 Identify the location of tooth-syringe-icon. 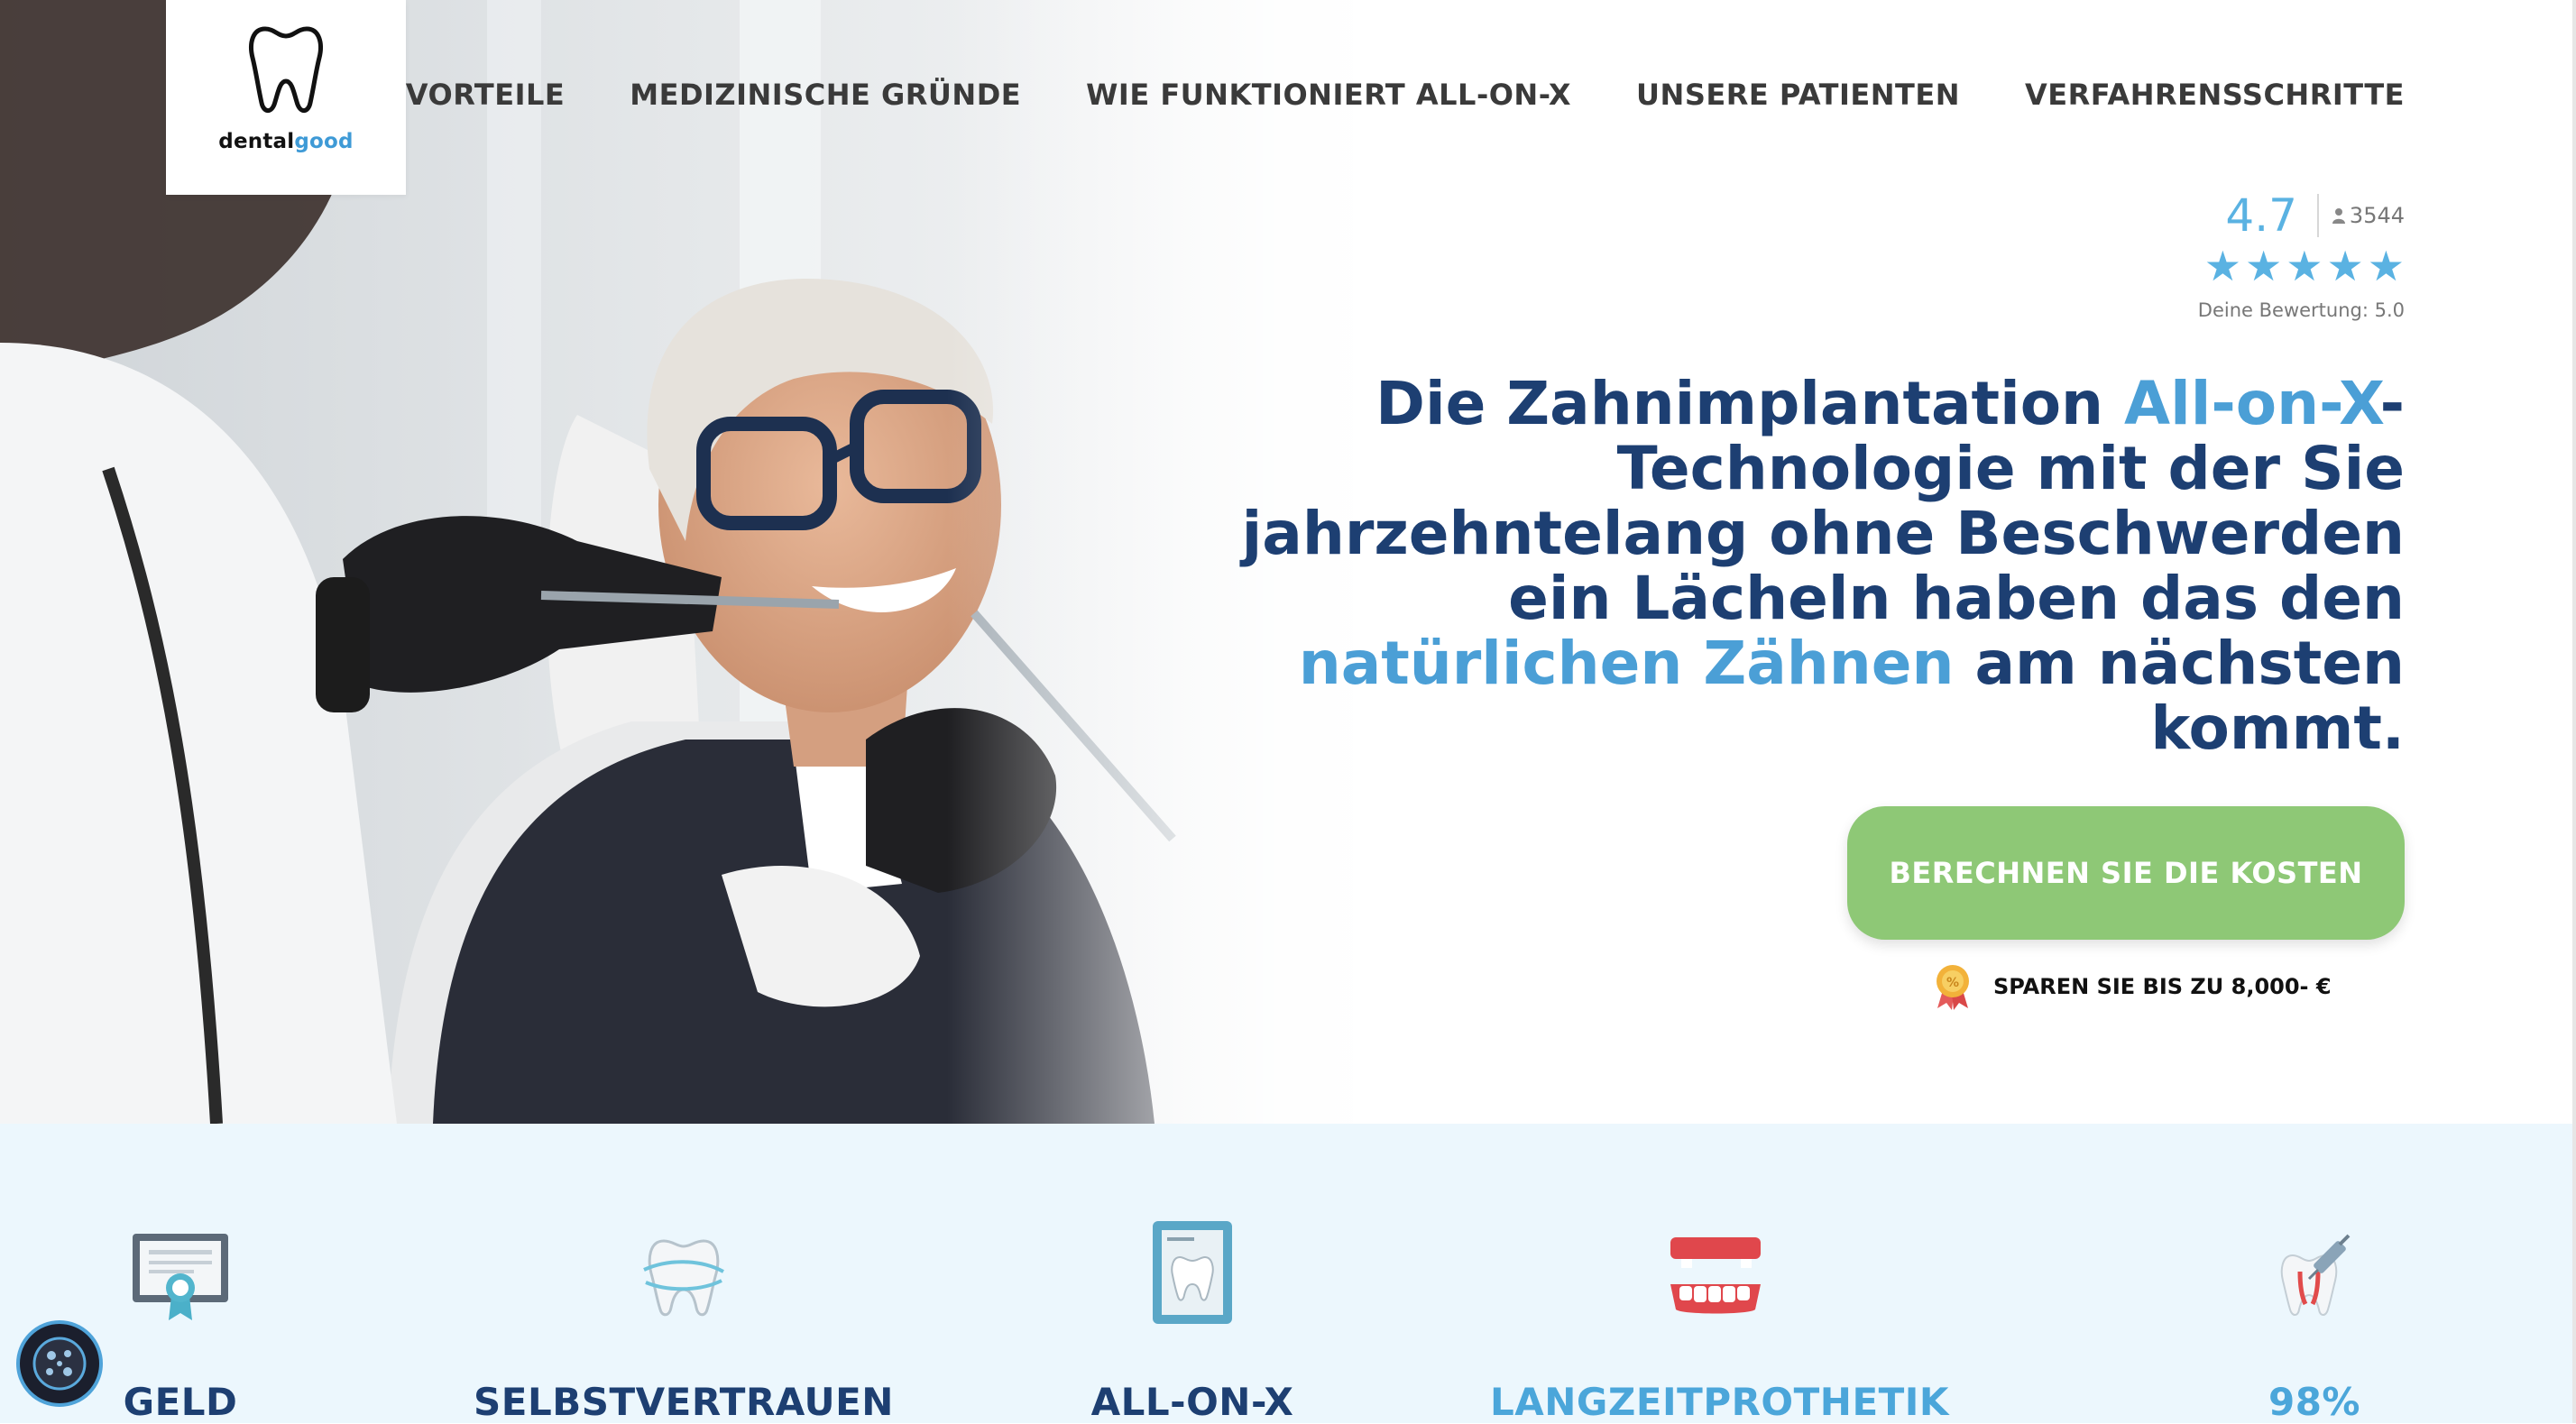
(2316, 1275).